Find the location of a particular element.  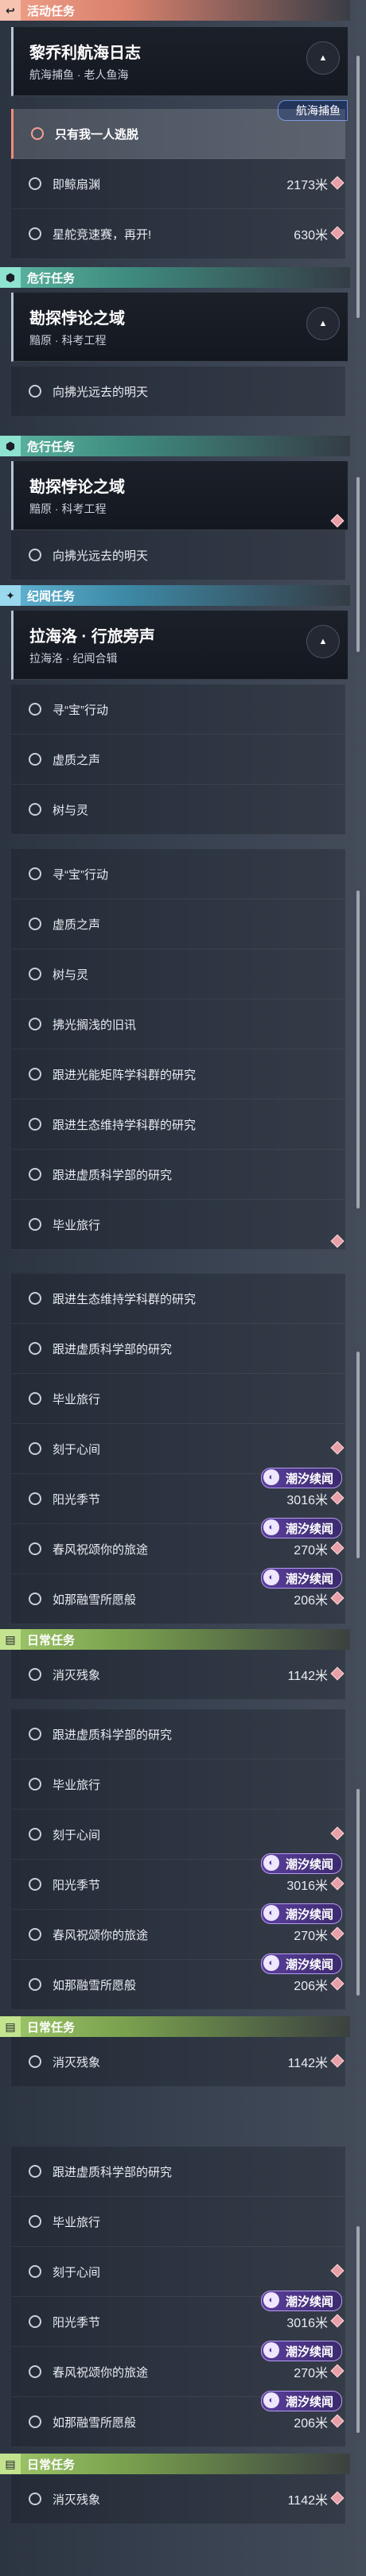

task-card-explore: 勘探悖论之域 黯原 · 科考工程 is located at coordinates (179, 496).